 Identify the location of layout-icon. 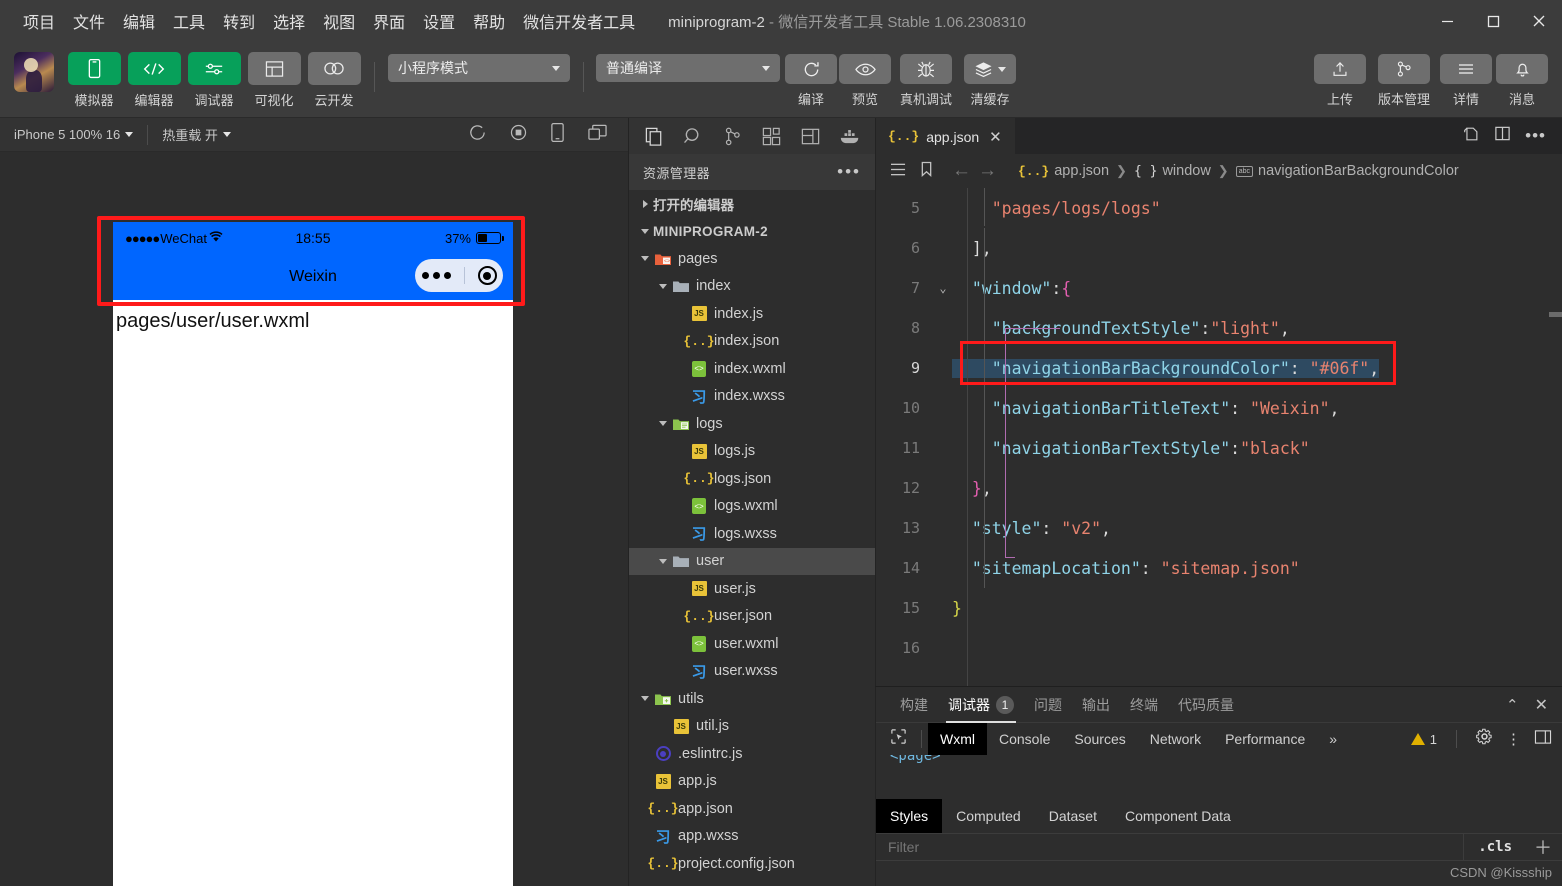
(810, 136).